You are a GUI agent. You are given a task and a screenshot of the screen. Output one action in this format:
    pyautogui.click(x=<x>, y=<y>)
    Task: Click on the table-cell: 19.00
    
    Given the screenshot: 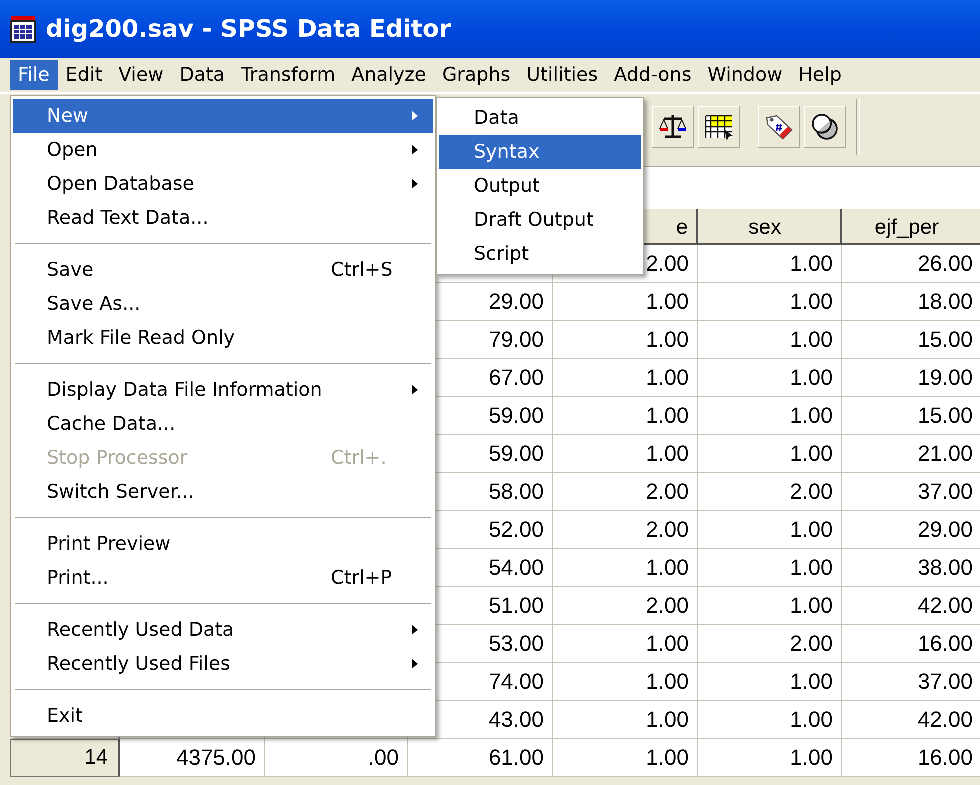 What is the action you would take?
    pyautogui.click(x=911, y=378)
    